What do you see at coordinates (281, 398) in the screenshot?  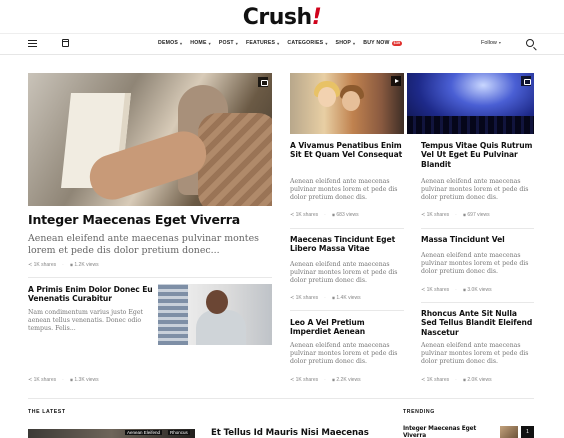 I see `section-divider` at bounding box center [281, 398].